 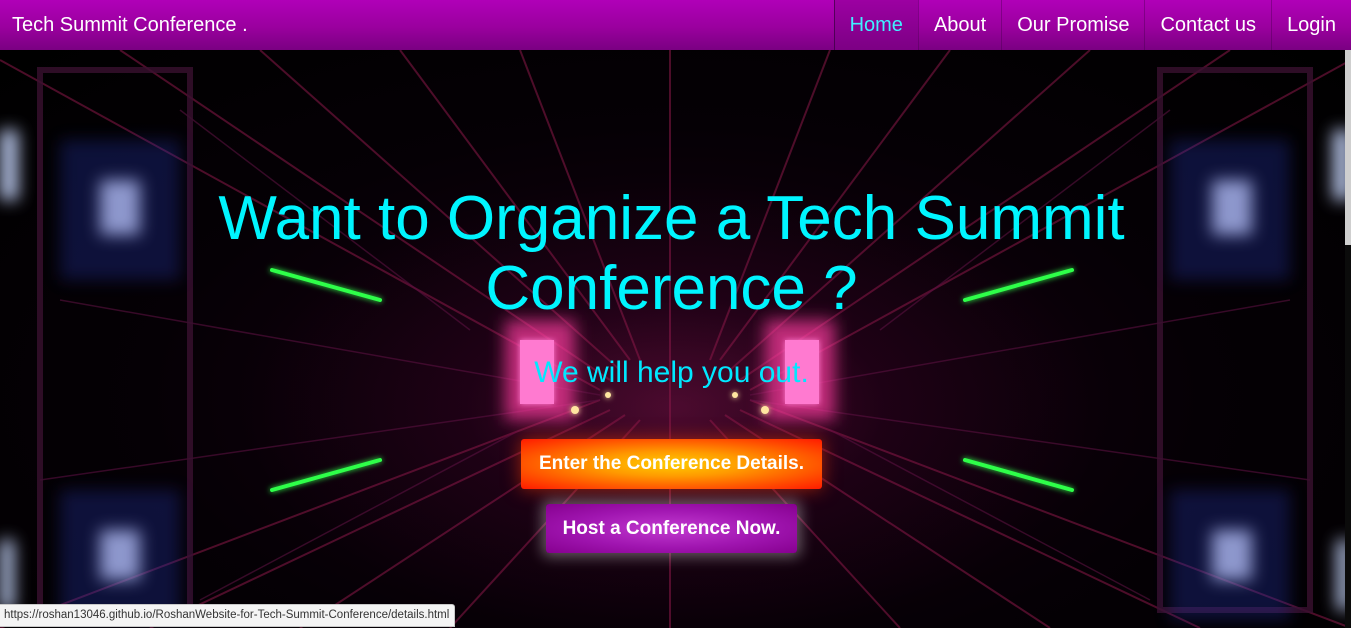 I want to click on nav-menu: Home About Our Promise Contact us Login, so click(x=1092, y=25).